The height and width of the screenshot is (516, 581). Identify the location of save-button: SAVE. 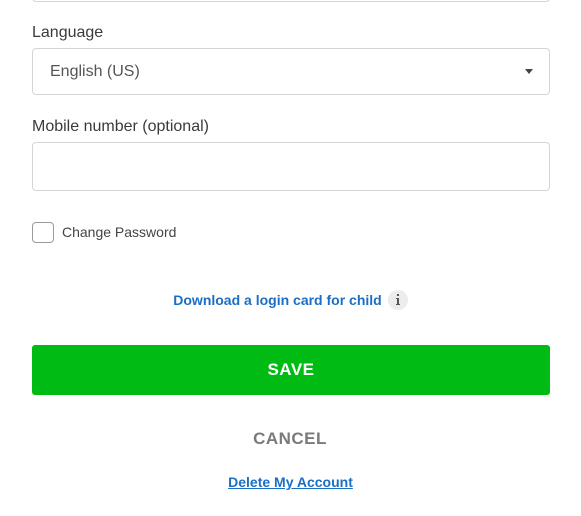
(291, 370).